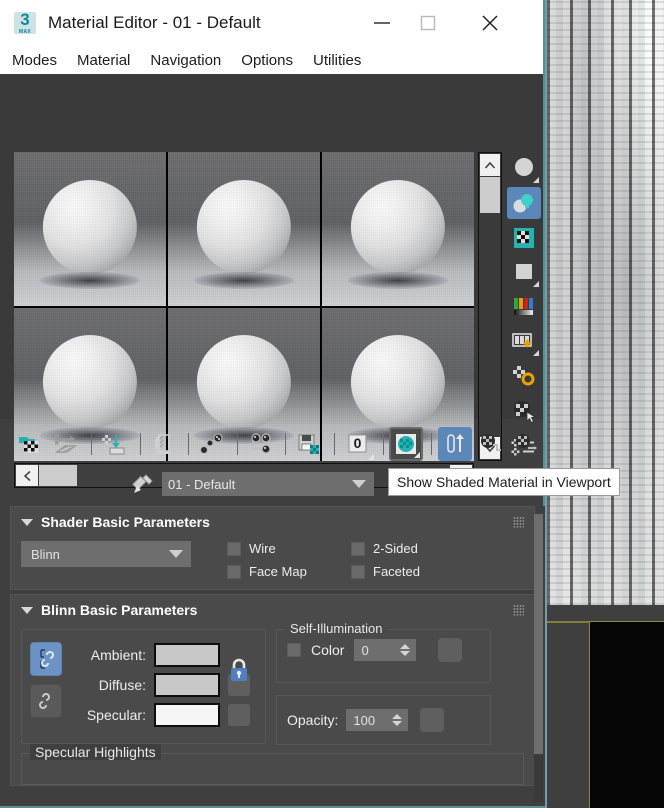  I want to click on sample-uv-tiling-icon, so click(524, 272).